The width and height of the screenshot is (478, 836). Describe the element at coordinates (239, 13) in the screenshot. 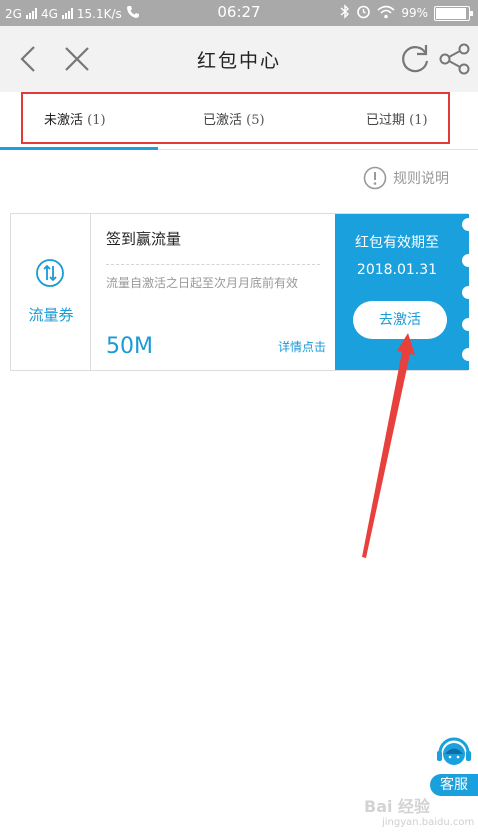

I see `status-bar: 2G 4G 15.1K/s 06:27 99%` at that location.